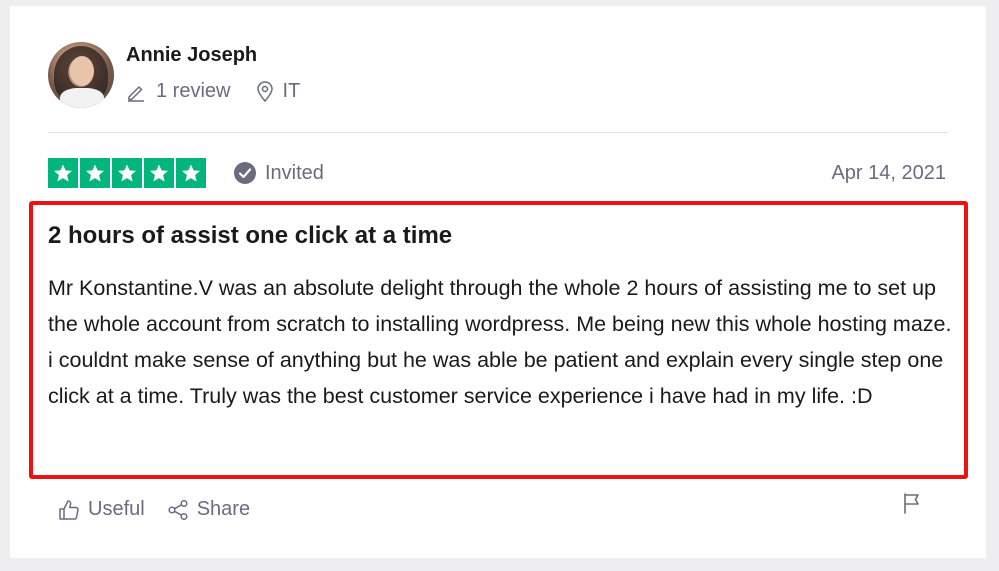 Image resolution: width=999 pixels, height=571 pixels. I want to click on flag-button, so click(912, 505).